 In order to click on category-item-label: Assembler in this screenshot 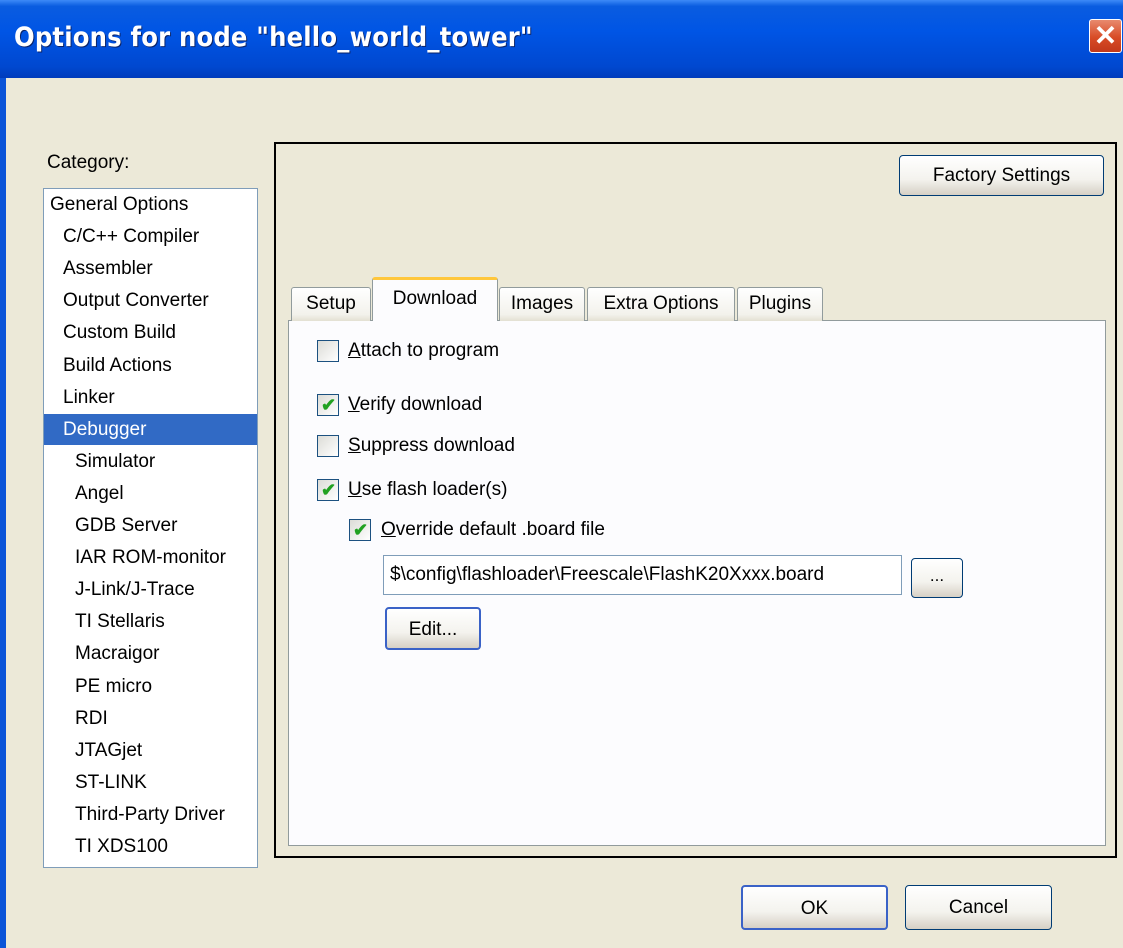, I will do `click(108, 269)`.